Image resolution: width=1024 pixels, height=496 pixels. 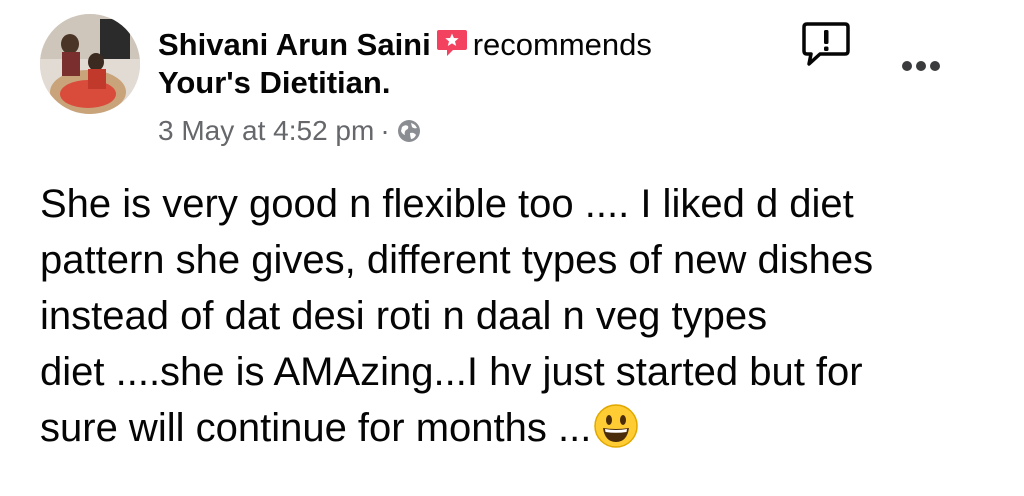 What do you see at coordinates (266, 130) in the screenshot?
I see `post-timestamp: 3 May at 4:52 pm` at bounding box center [266, 130].